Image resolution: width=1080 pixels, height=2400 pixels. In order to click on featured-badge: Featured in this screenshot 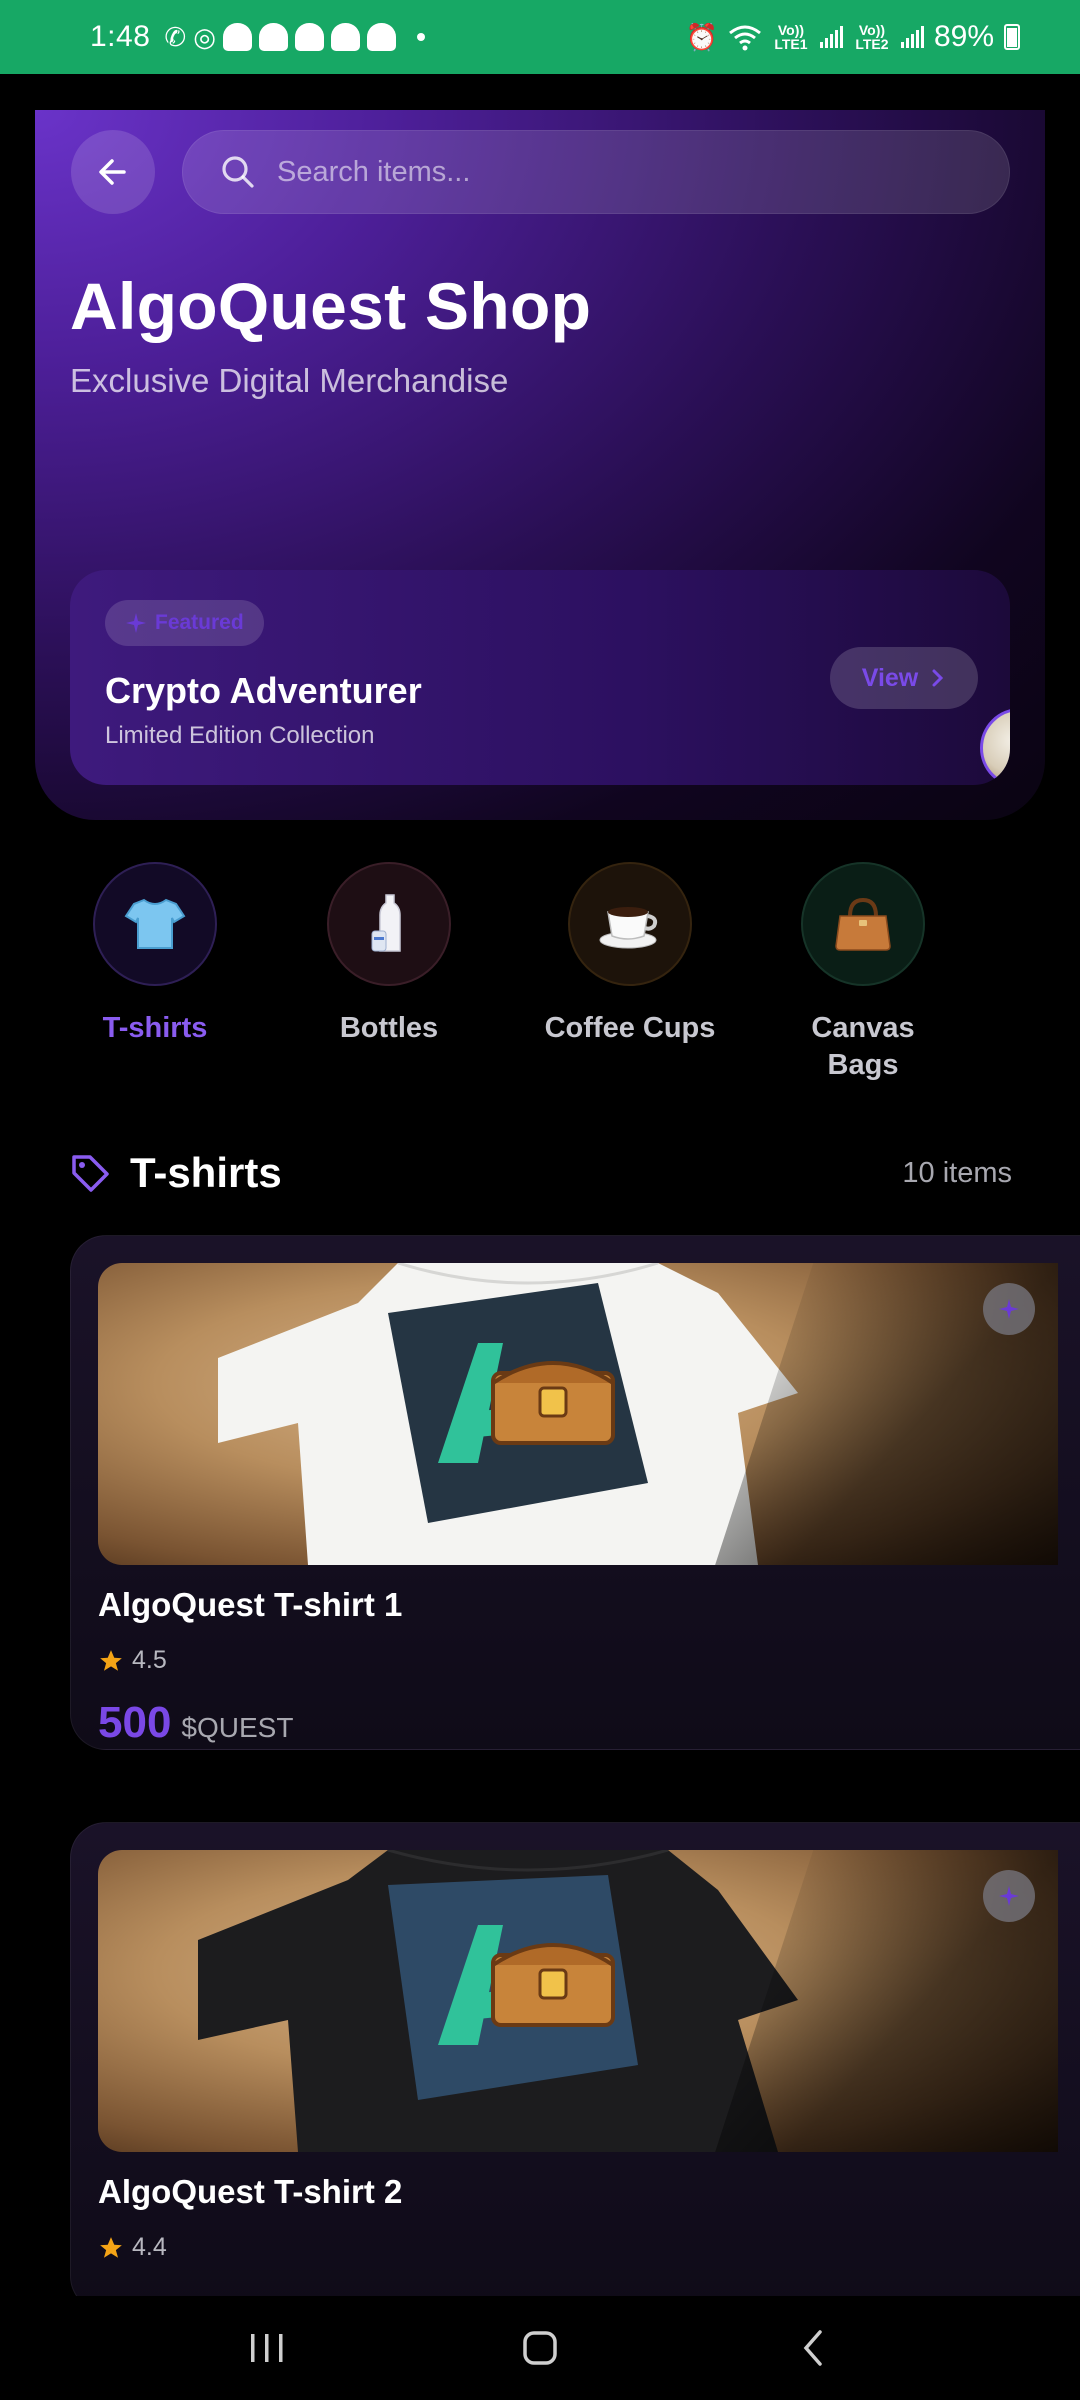, I will do `click(184, 623)`.